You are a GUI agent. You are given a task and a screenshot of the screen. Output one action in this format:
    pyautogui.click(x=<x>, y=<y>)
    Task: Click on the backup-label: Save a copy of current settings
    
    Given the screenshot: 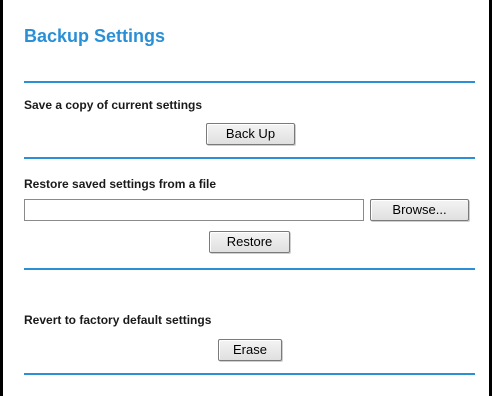 What is the action you would take?
    pyautogui.click(x=113, y=105)
    